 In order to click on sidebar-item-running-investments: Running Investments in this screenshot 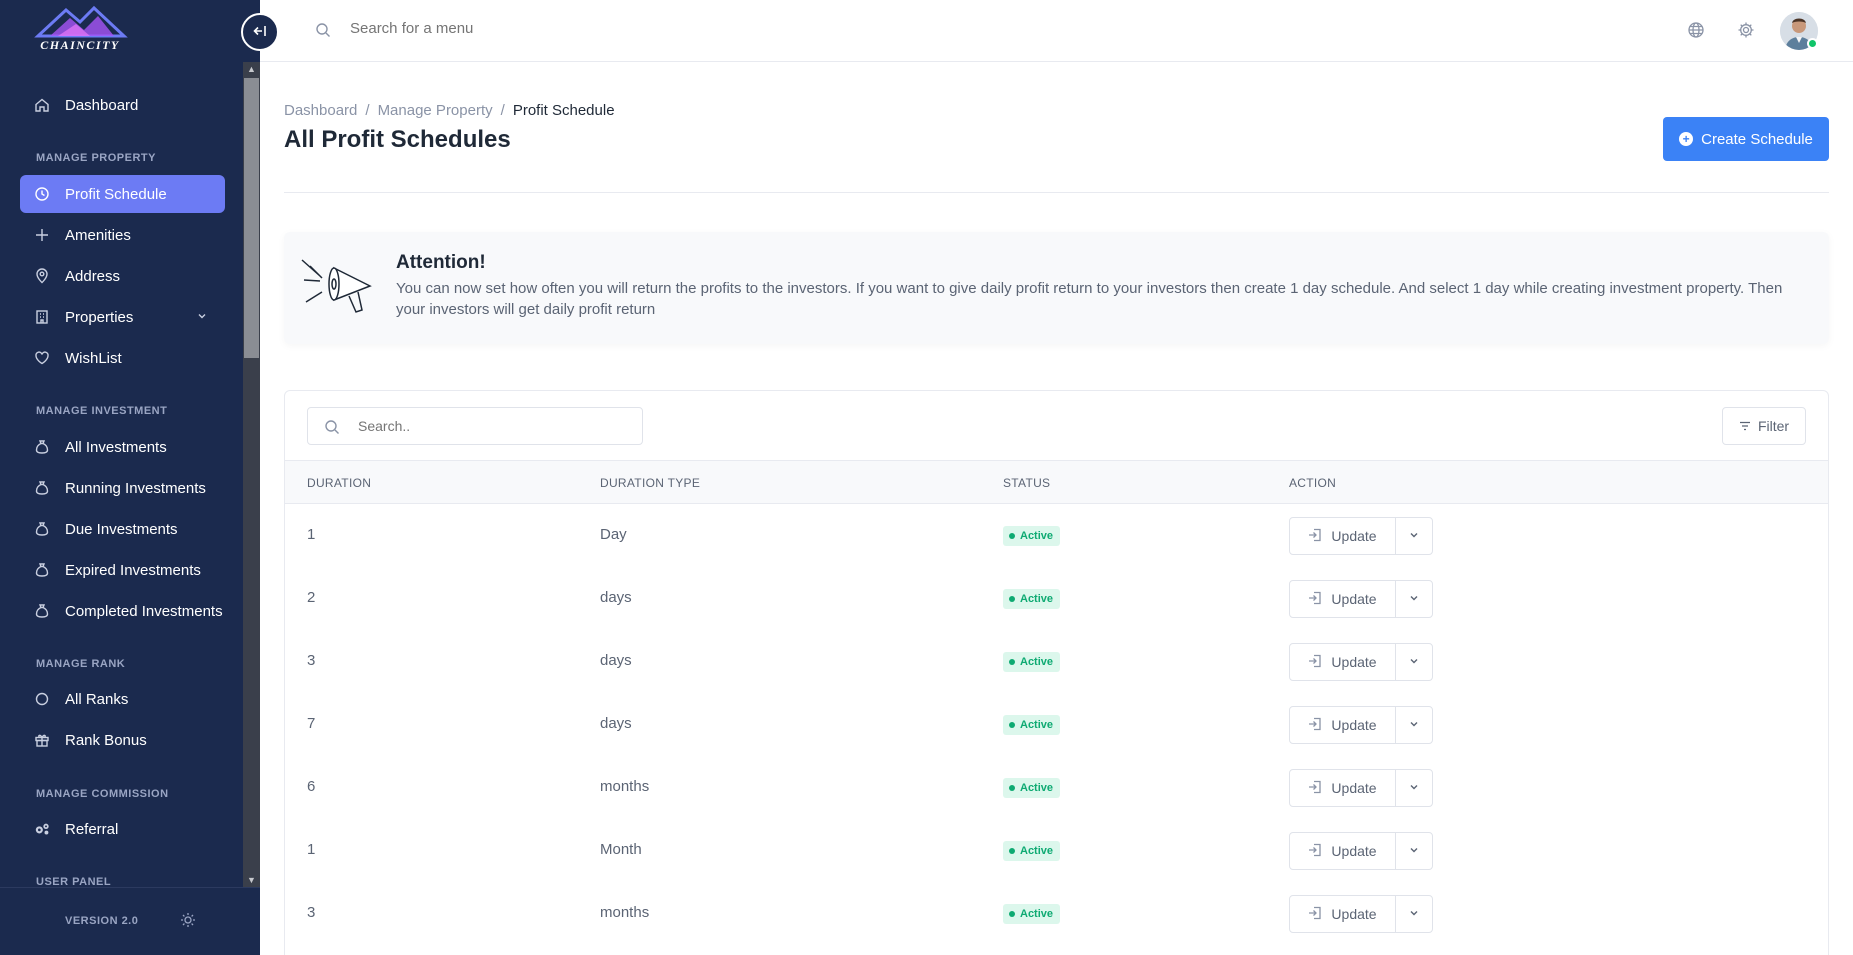, I will do `click(122, 488)`.